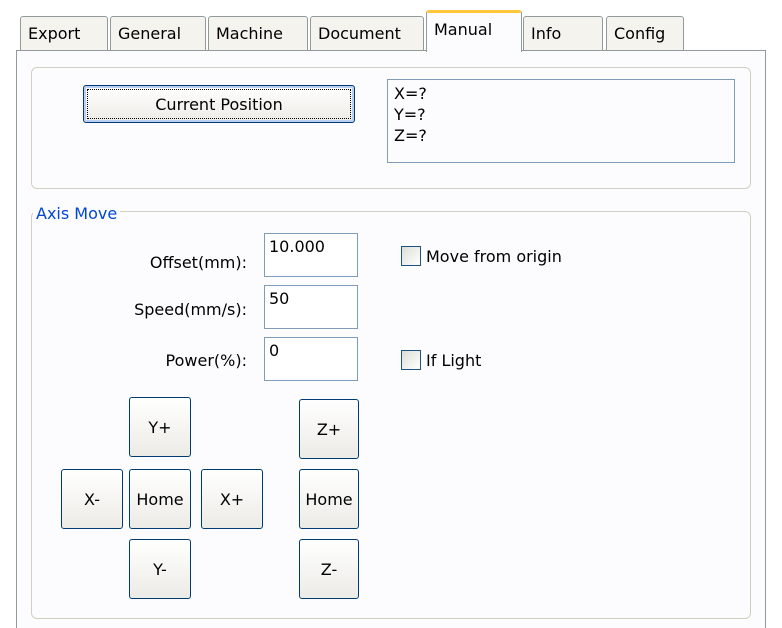 This screenshot has height=628, width=782. Describe the element at coordinates (311, 255) in the screenshot. I see `offset-input` at that location.